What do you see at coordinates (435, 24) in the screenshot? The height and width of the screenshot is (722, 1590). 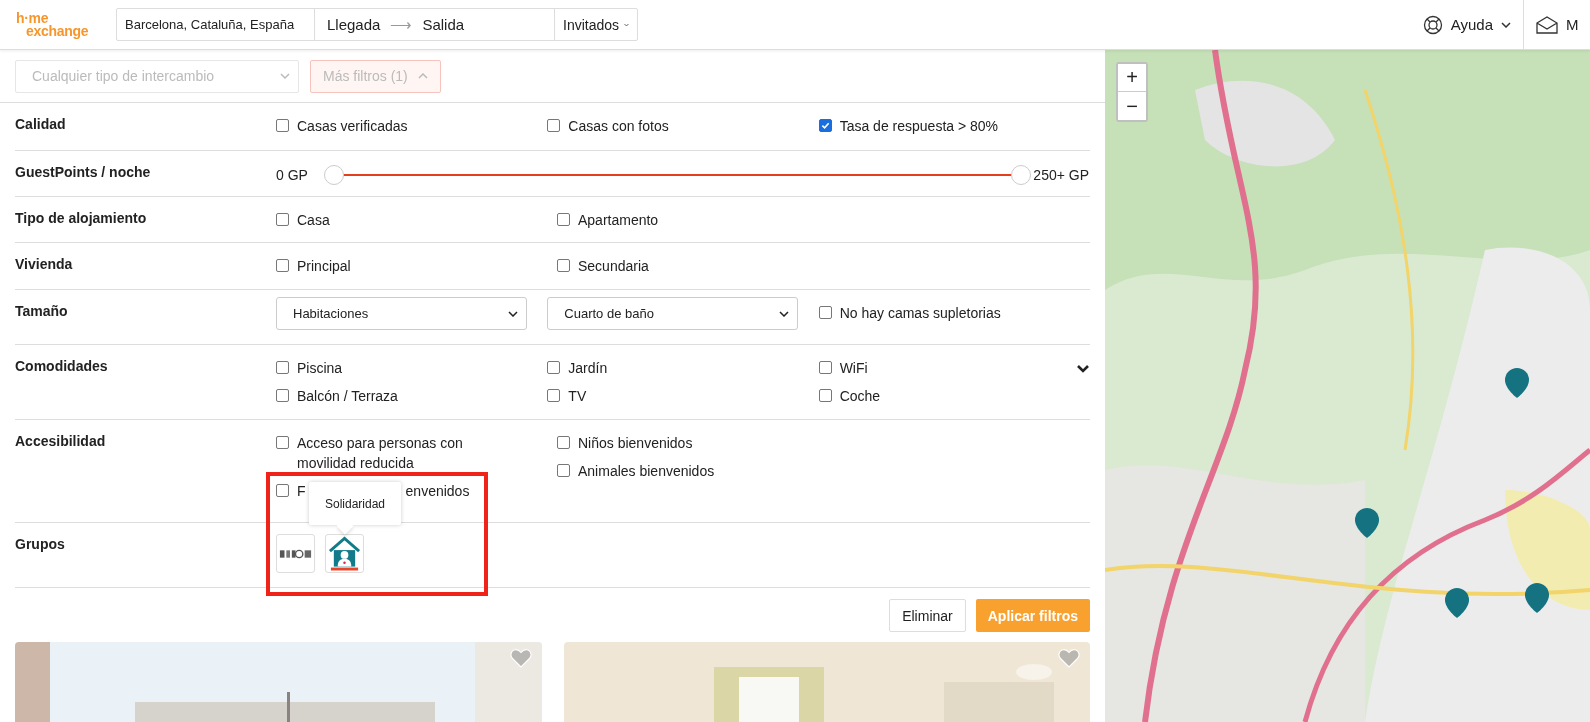 I see `dates-field: Llegada ⟶ Salida` at bounding box center [435, 24].